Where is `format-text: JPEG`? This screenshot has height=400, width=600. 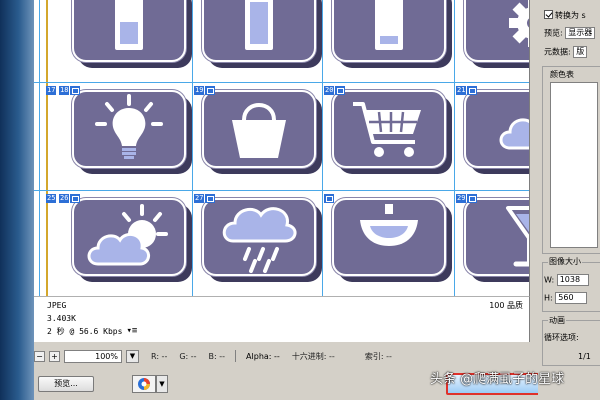 format-text: JPEG is located at coordinates (57, 305).